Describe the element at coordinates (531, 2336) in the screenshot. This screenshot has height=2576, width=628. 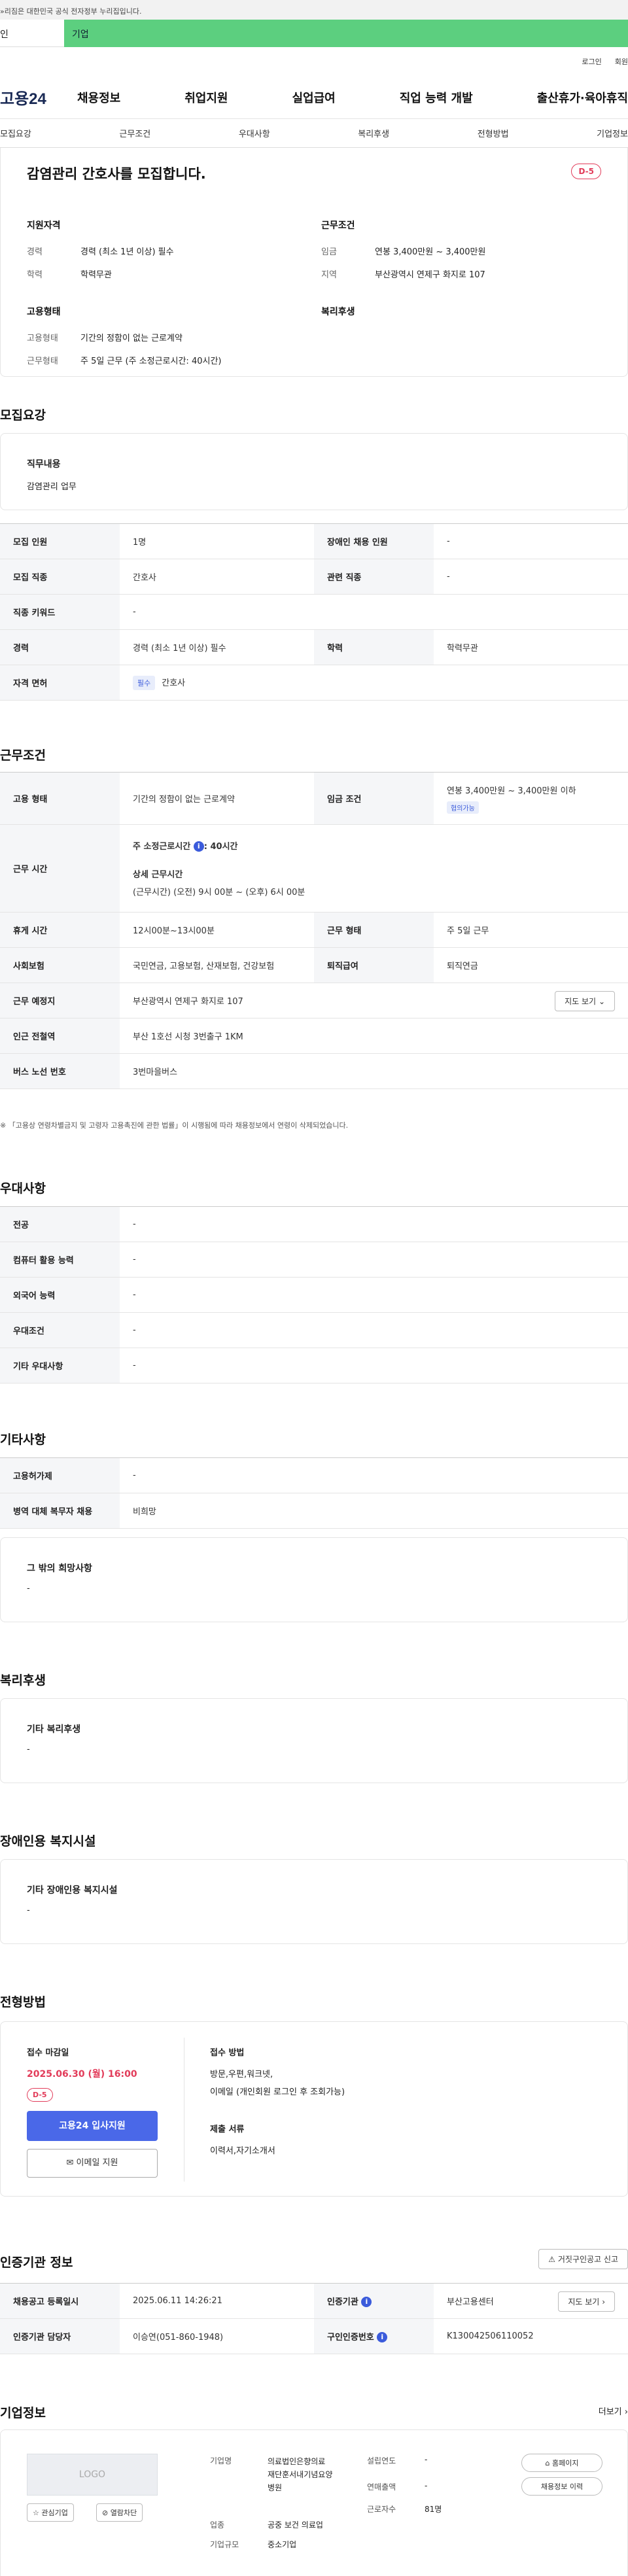
I see `cert-no-value: K130042506110052` at that location.